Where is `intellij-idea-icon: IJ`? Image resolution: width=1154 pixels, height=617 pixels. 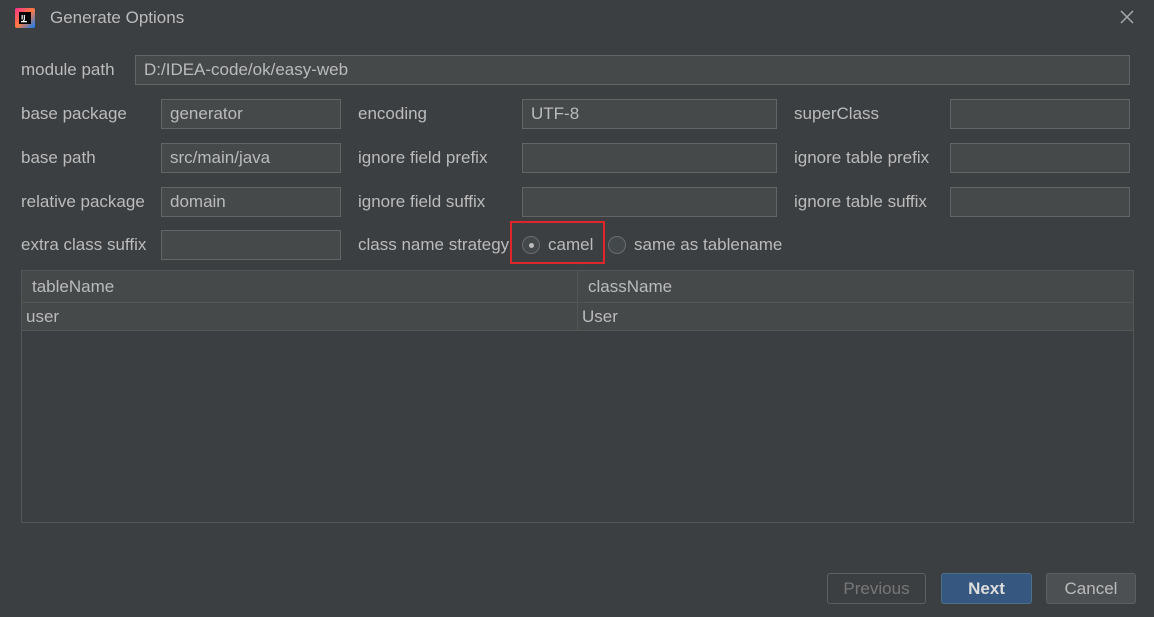 intellij-idea-icon: IJ is located at coordinates (25, 18).